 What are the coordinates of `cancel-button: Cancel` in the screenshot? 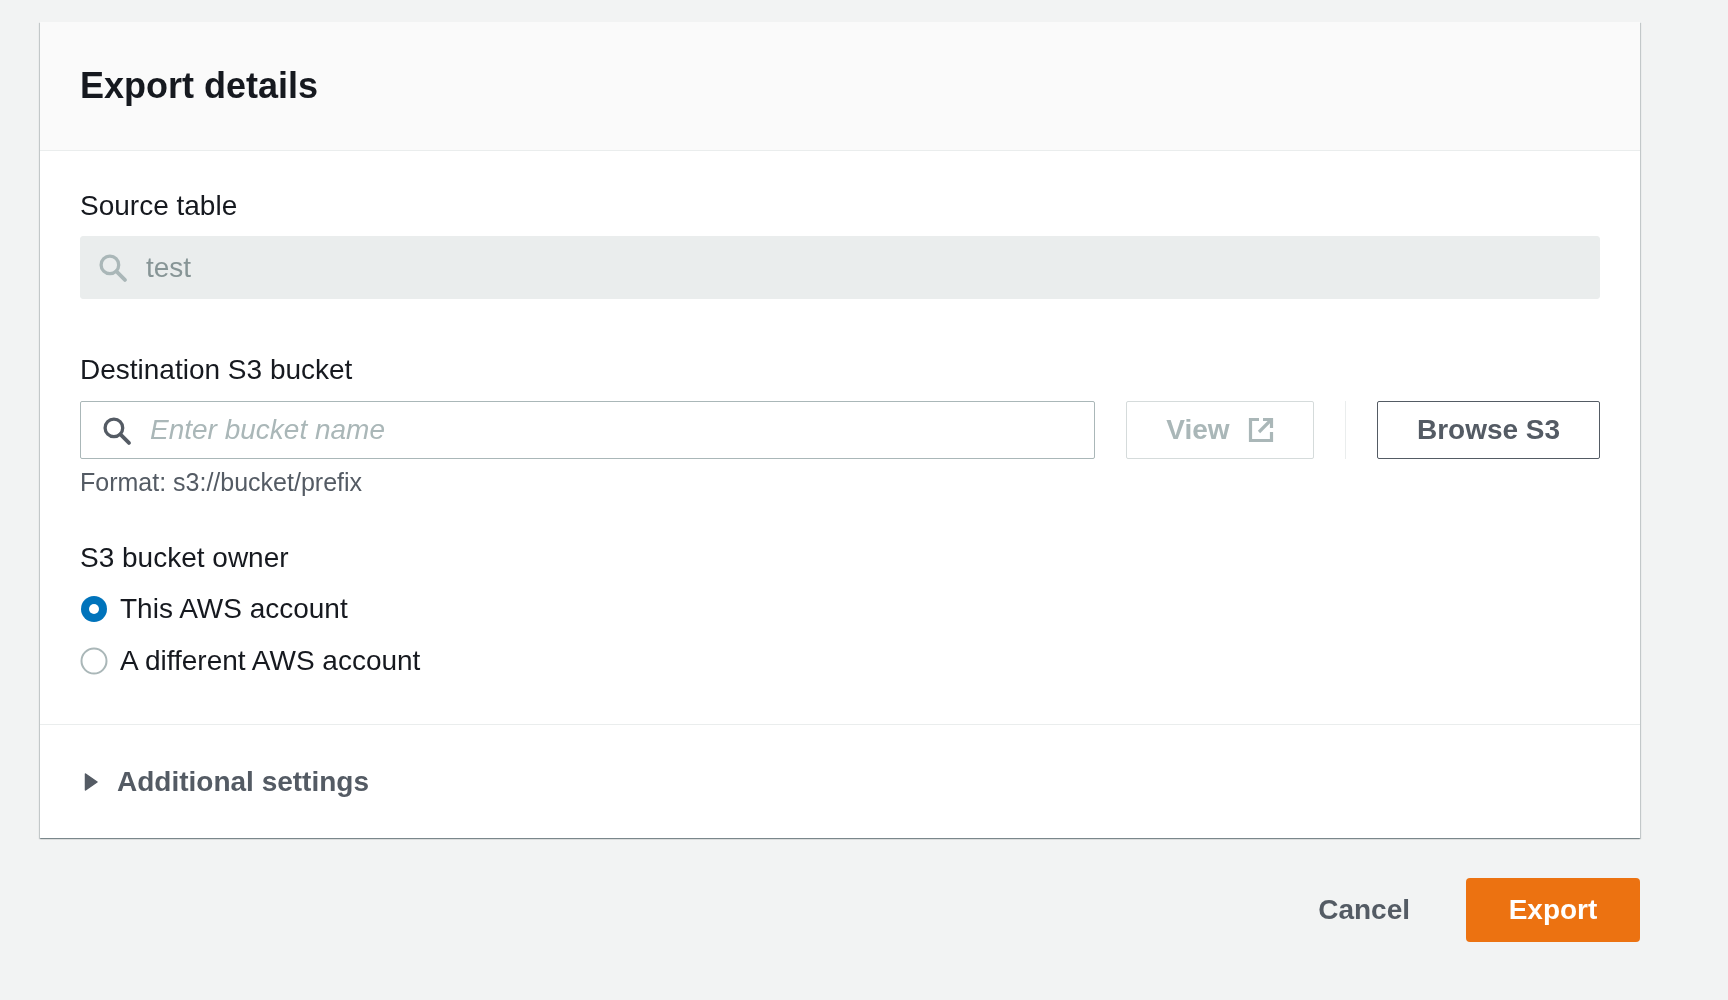 It's located at (1364, 910).